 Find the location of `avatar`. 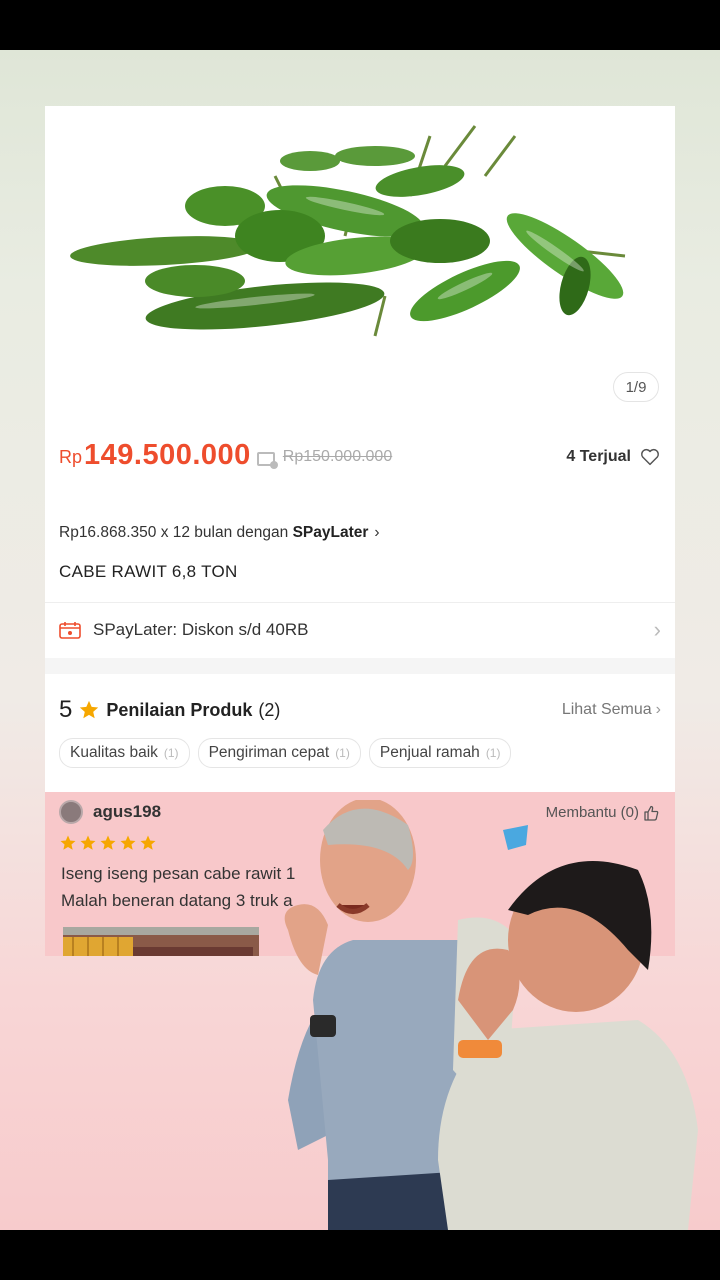

avatar is located at coordinates (71, 812).